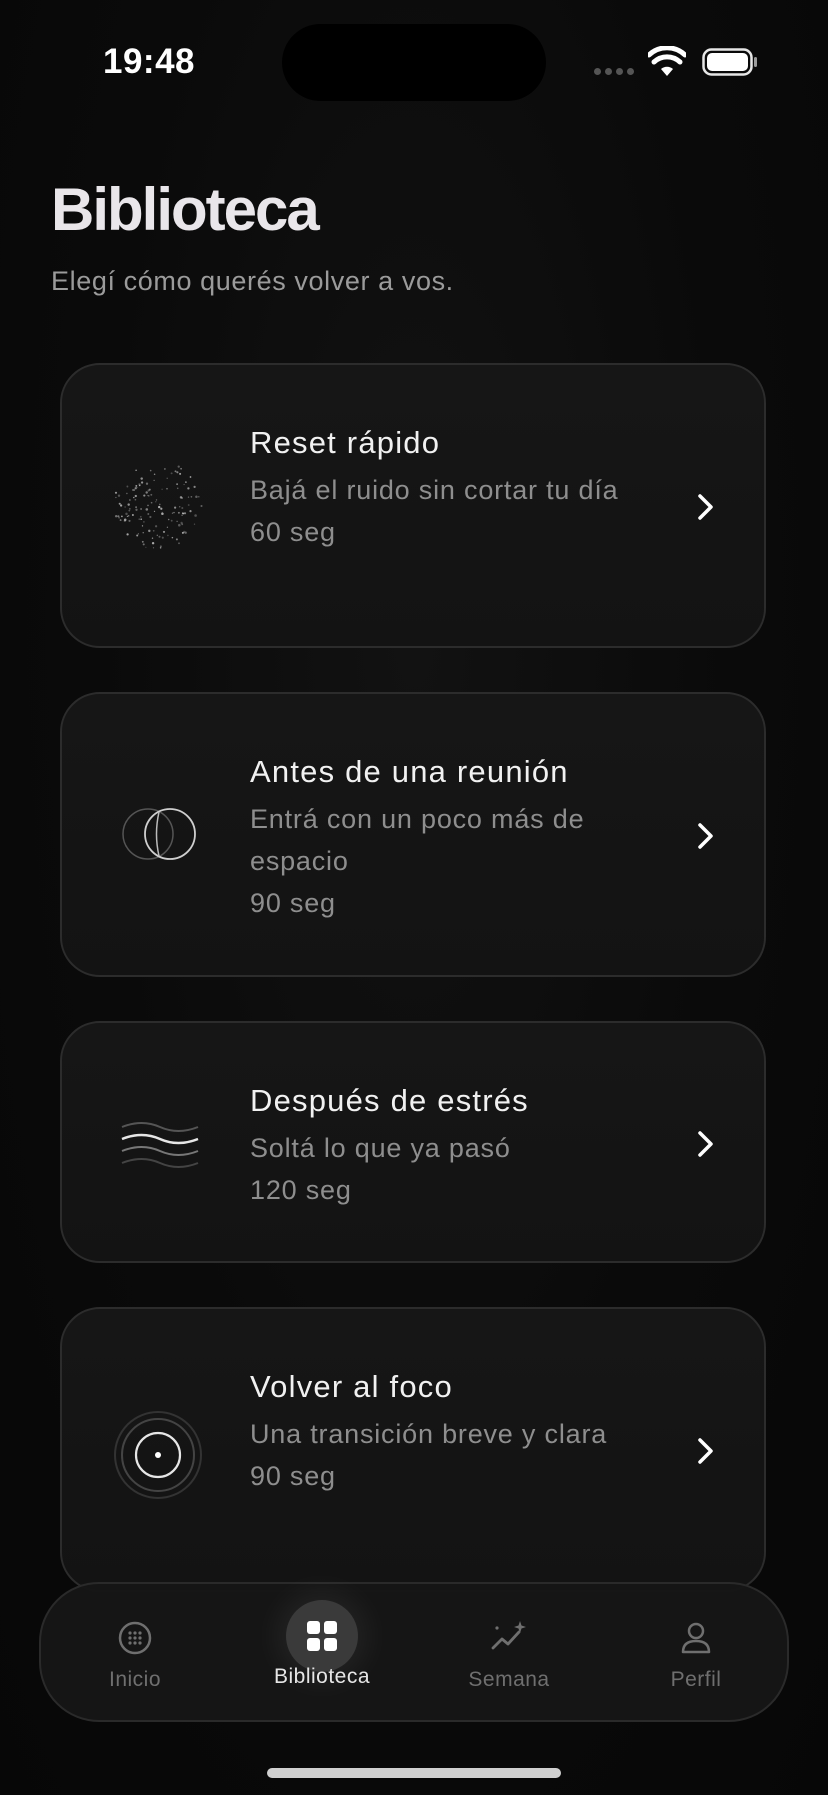  What do you see at coordinates (322, 1652) in the screenshot?
I see `tab-biblioteca: Biblioteca` at bounding box center [322, 1652].